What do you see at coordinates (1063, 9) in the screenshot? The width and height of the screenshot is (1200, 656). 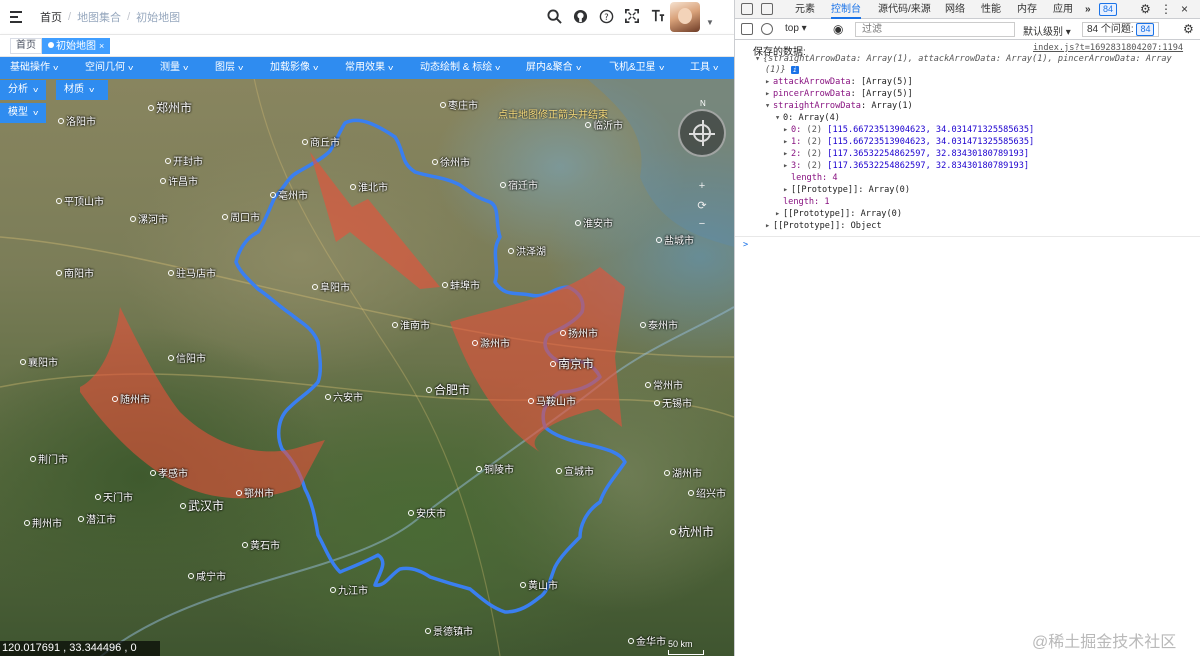 I see `tab-application: 应用` at bounding box center [1063, 9].